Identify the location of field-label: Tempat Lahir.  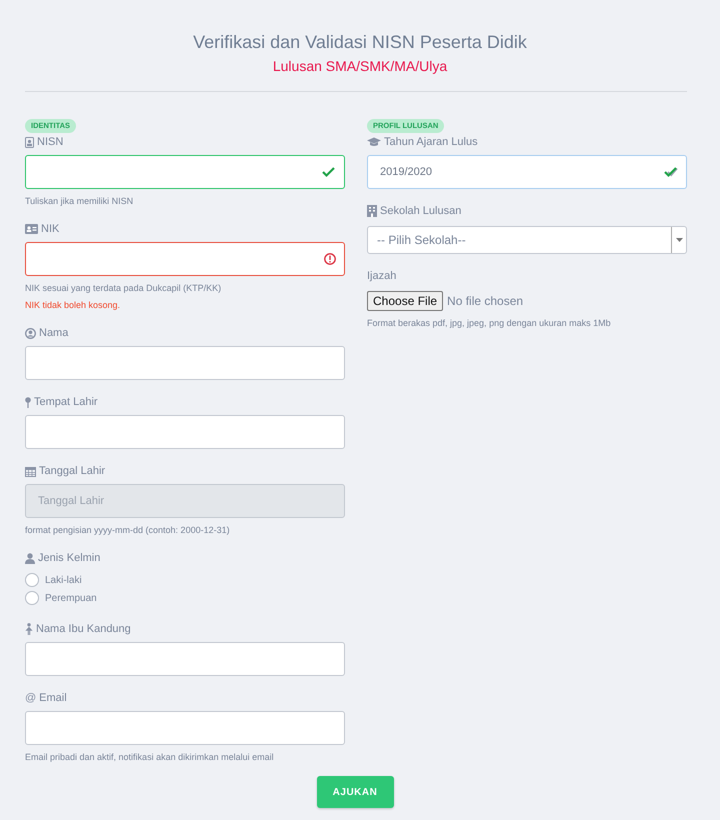
(66, 402).